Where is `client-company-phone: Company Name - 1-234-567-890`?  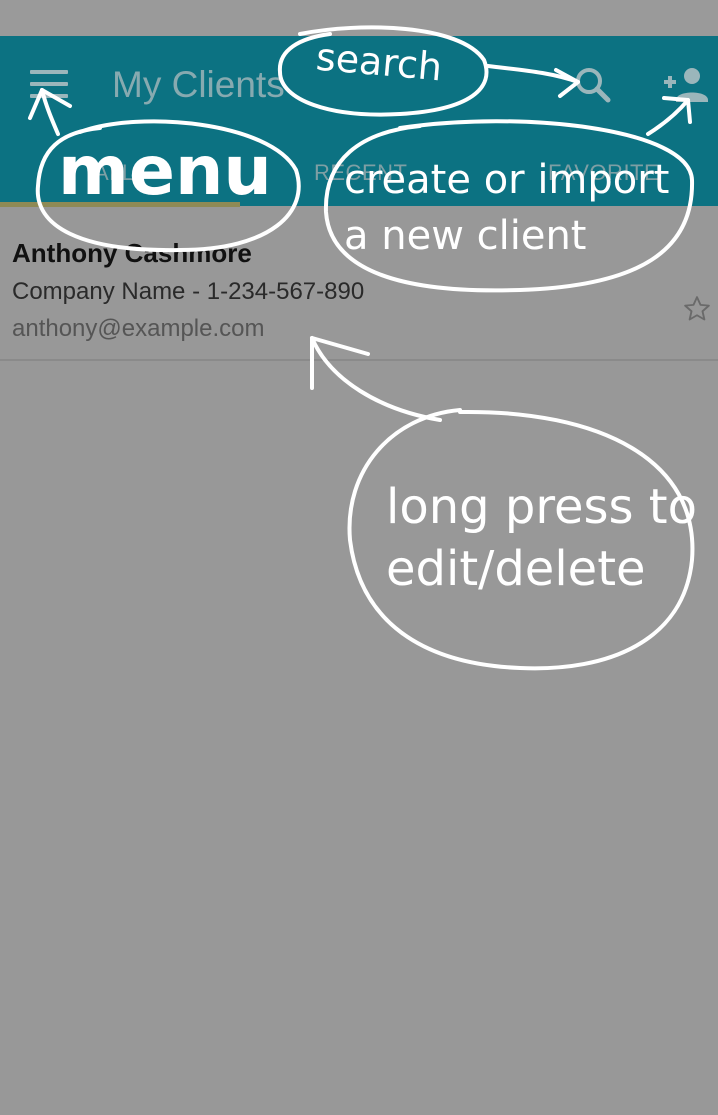 client-company-phone: Company Name - 1-234-567-890 is located at coordinates (188, 291).